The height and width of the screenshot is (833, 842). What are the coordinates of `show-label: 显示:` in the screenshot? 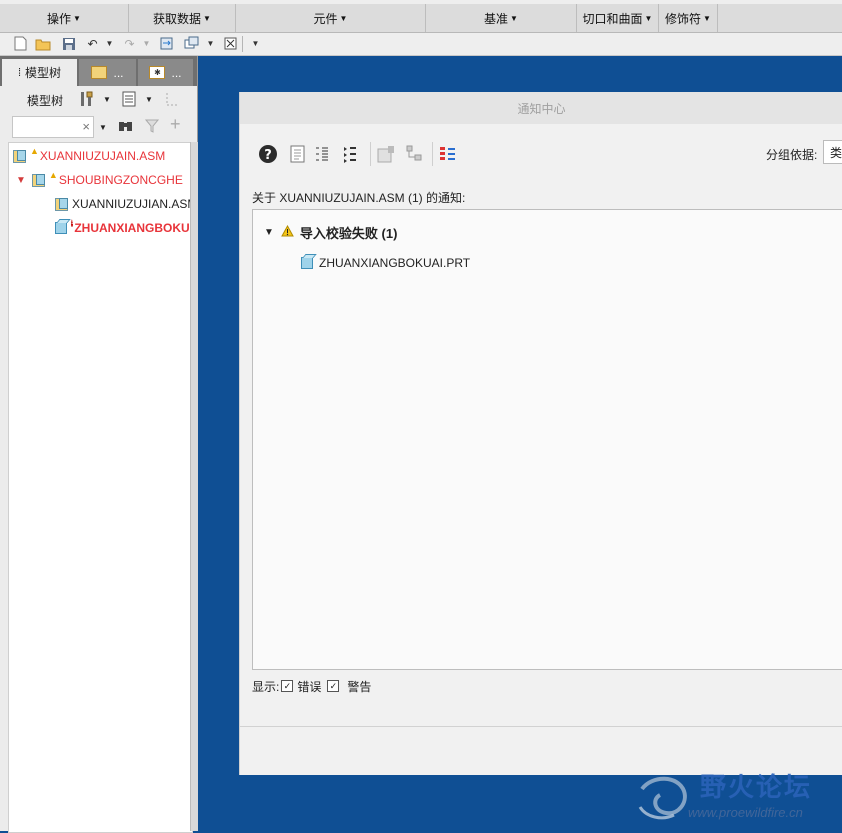 It's located at (266, 686).